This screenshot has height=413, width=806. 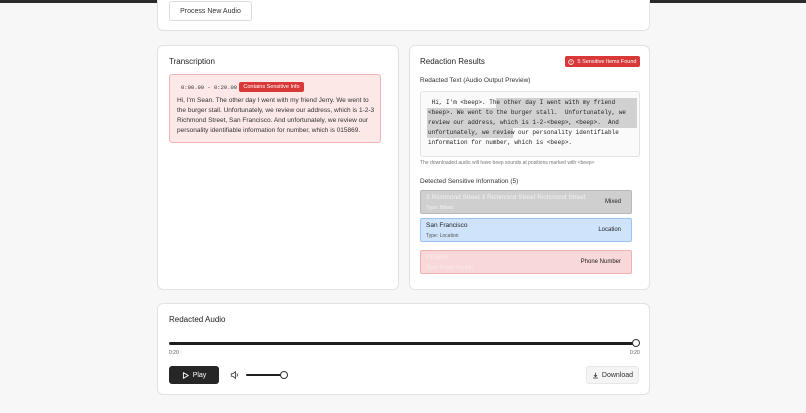 What do you see at coordinates (265, 375) in the screenshot?
I see `volume-slider-track` at bounding box center [265, 375].